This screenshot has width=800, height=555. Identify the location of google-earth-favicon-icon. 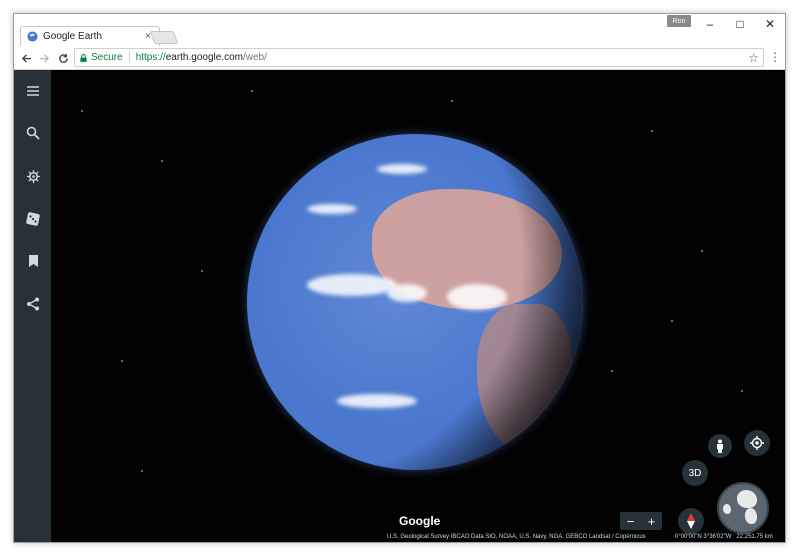
(32, 36).